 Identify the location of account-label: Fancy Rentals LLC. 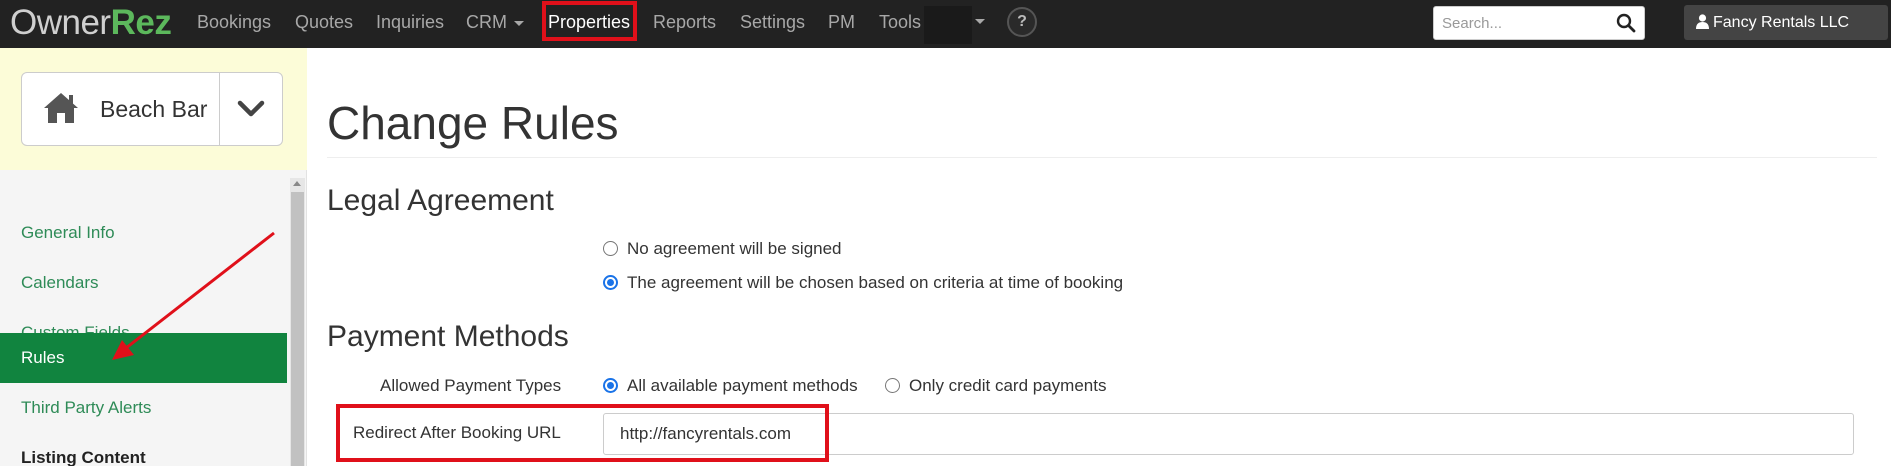
(1781, 22).